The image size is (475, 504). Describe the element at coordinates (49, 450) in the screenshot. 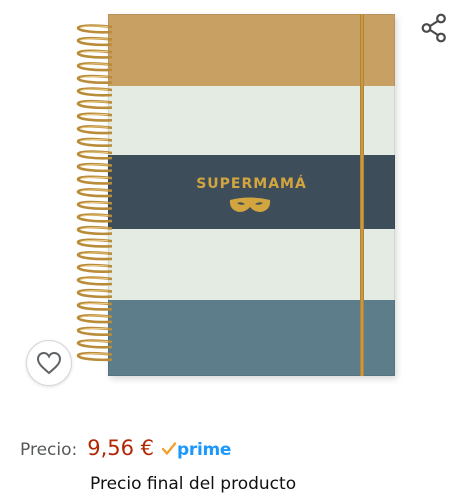

I see `price-label: Precio:` at that location.